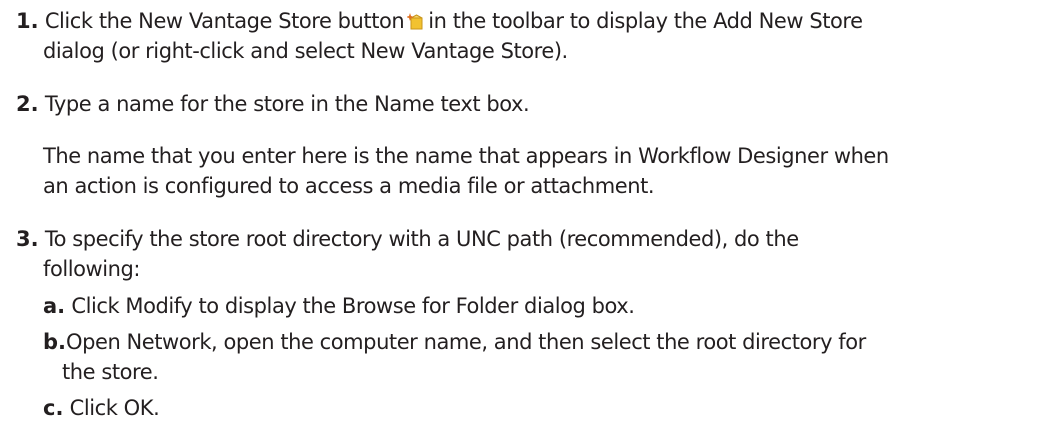 Image resolution: width=1051 pixels, height=433 pixels. Describe the element at coordinates (415, 19) in the screenshot. I see `new-store-icon` at that location.